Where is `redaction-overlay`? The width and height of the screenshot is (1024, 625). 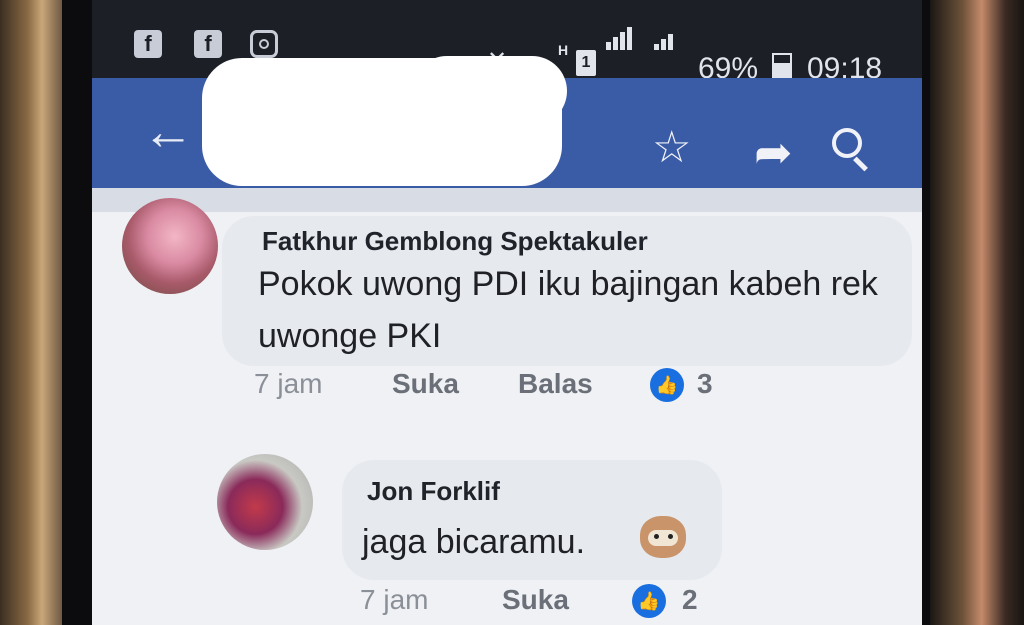 redaction-overlay is located at coordinates (384, 121).